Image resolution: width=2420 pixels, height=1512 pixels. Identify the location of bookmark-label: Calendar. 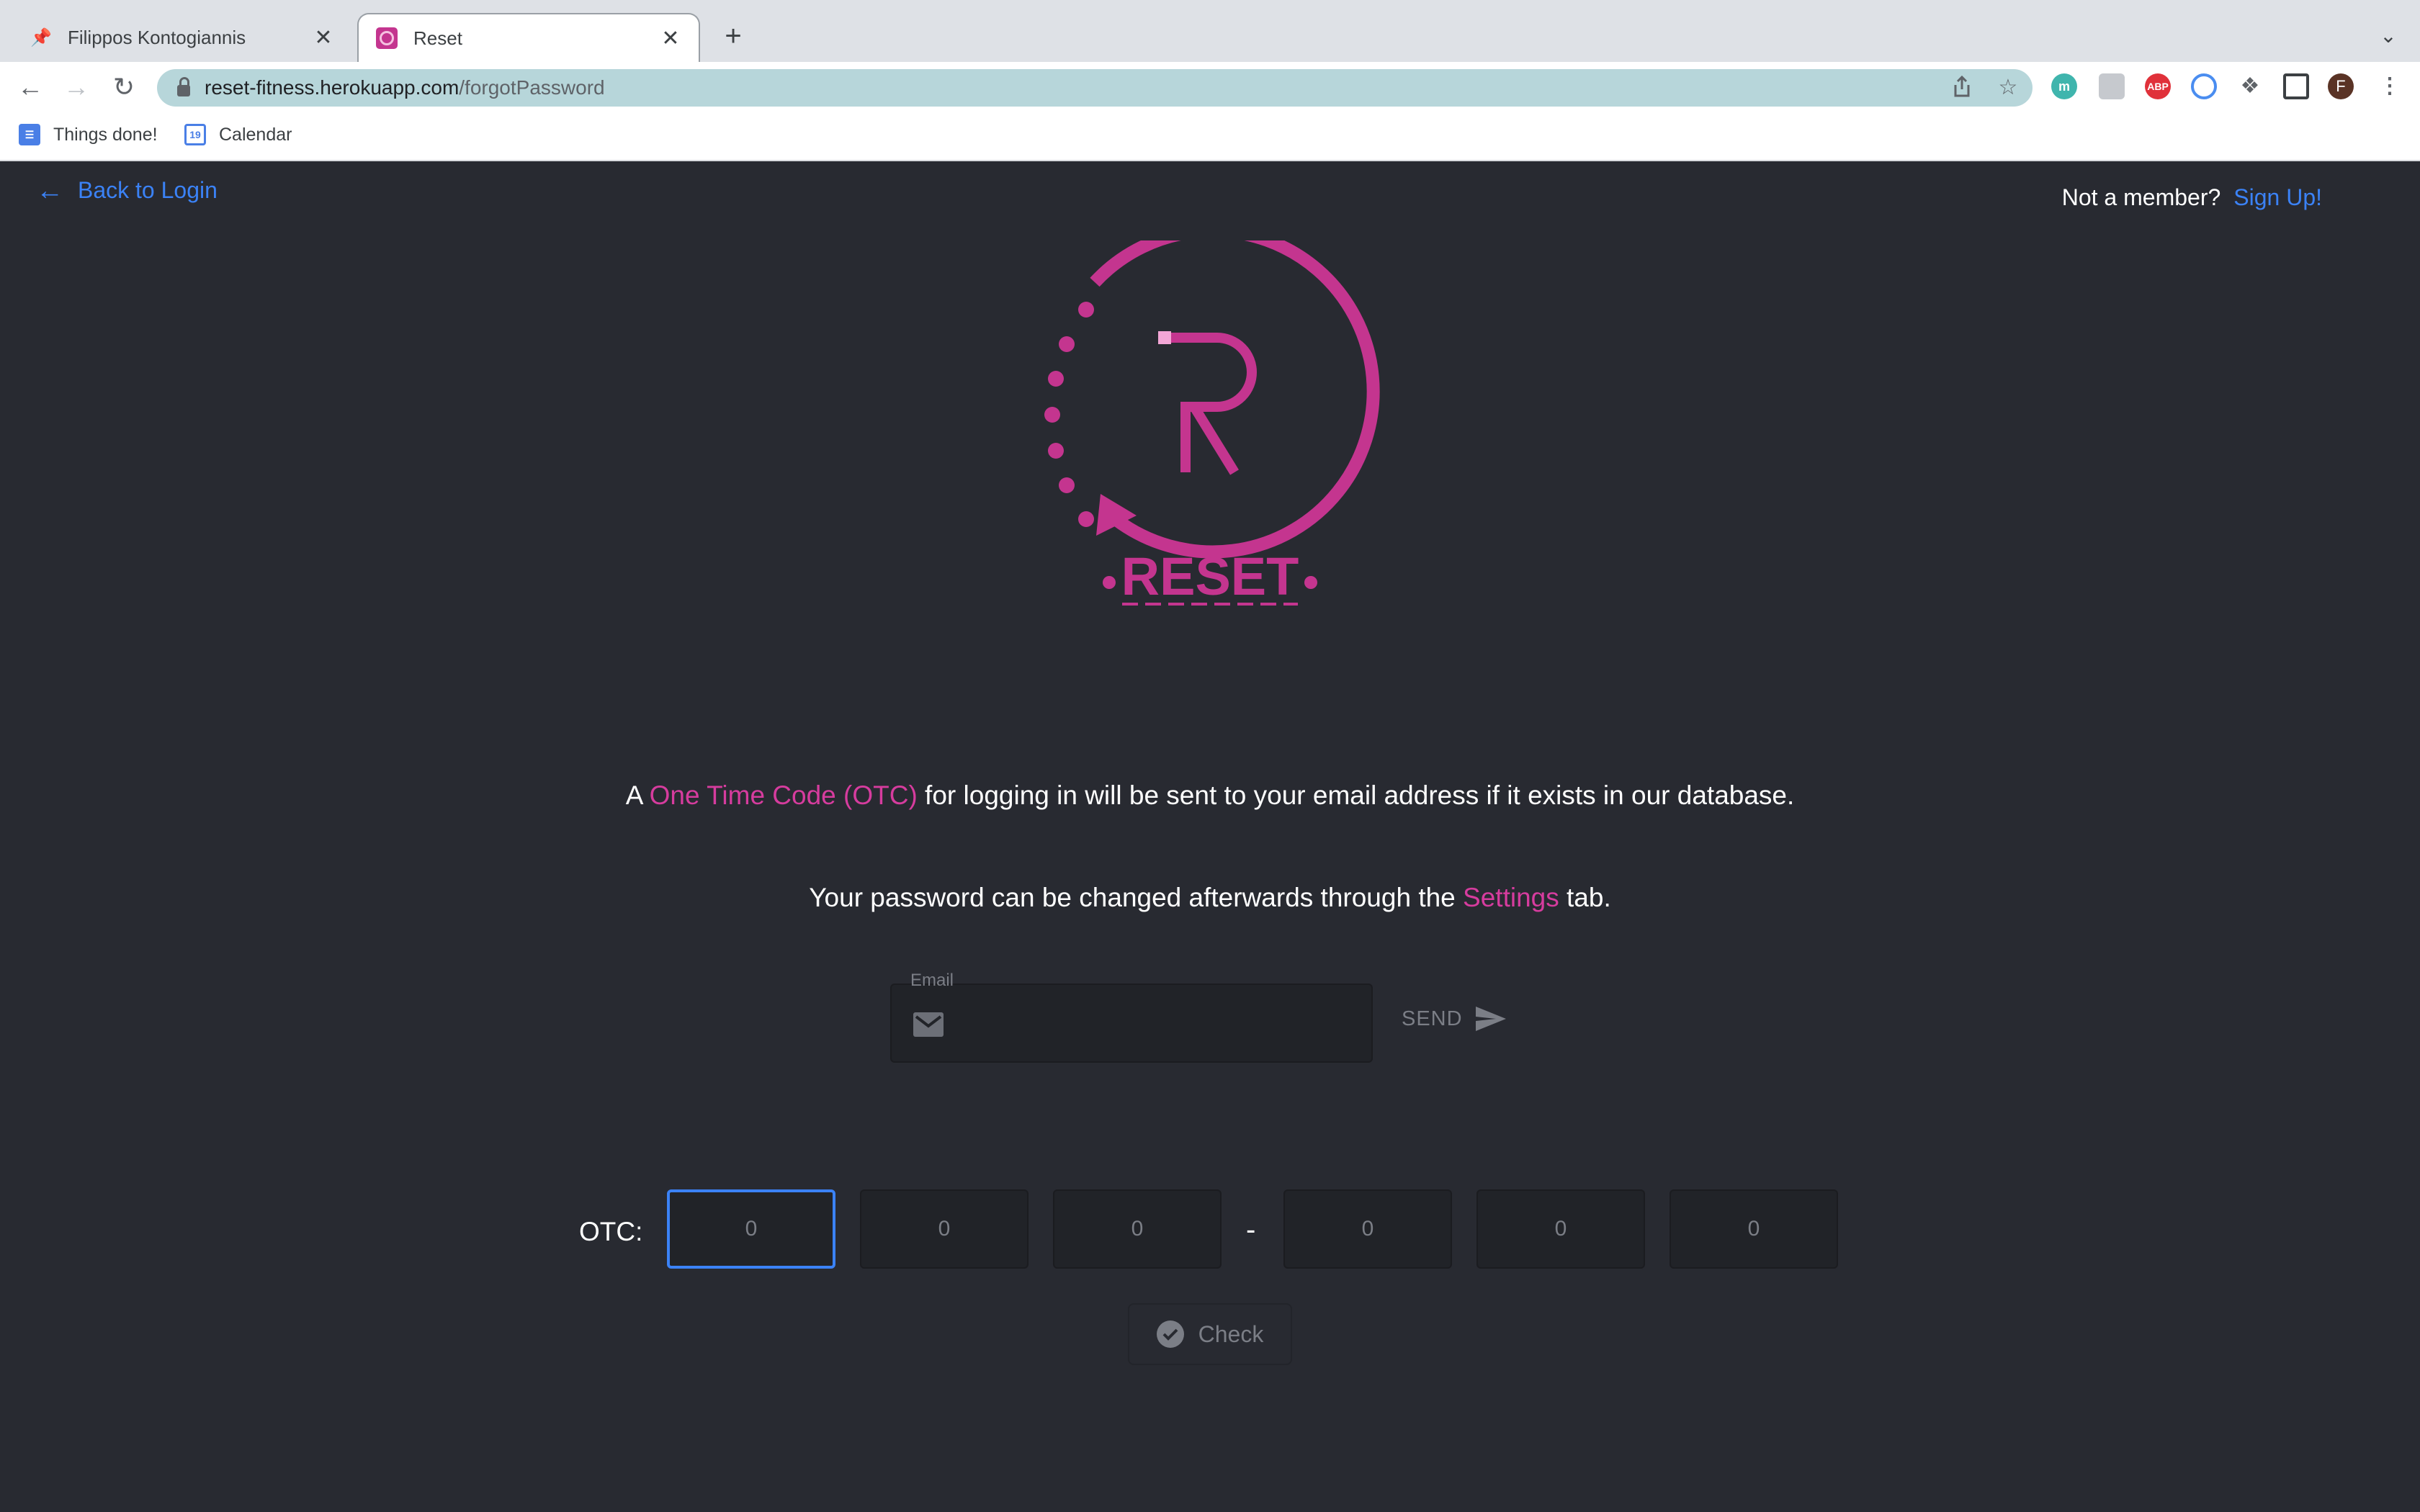
(255, 134).